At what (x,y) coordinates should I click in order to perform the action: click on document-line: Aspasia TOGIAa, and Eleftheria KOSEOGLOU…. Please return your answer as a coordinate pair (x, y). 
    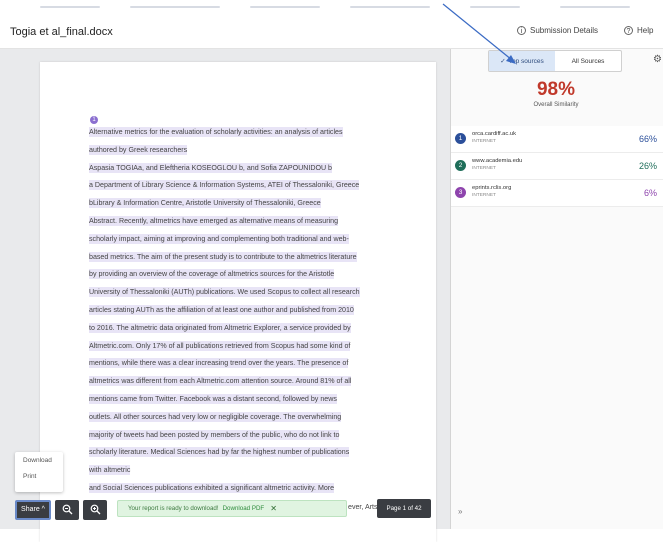
    Looking at the image, I should click on (211, 167).